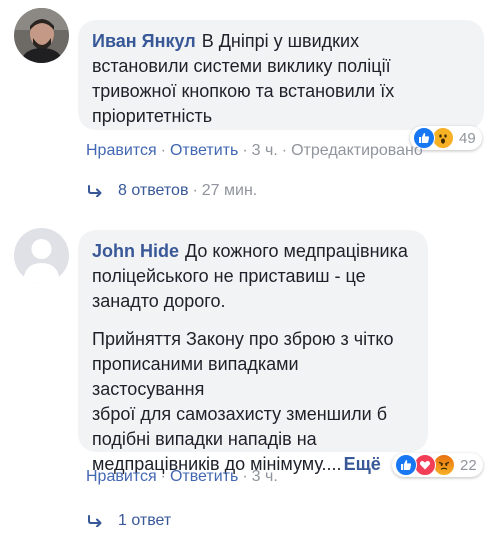 This screenshot has width=500, height=553. What do you see at coordinates (144, 521) in the screenshot?
I see `replies-count-label: 1 ответ` at bounding box center [144, 521].